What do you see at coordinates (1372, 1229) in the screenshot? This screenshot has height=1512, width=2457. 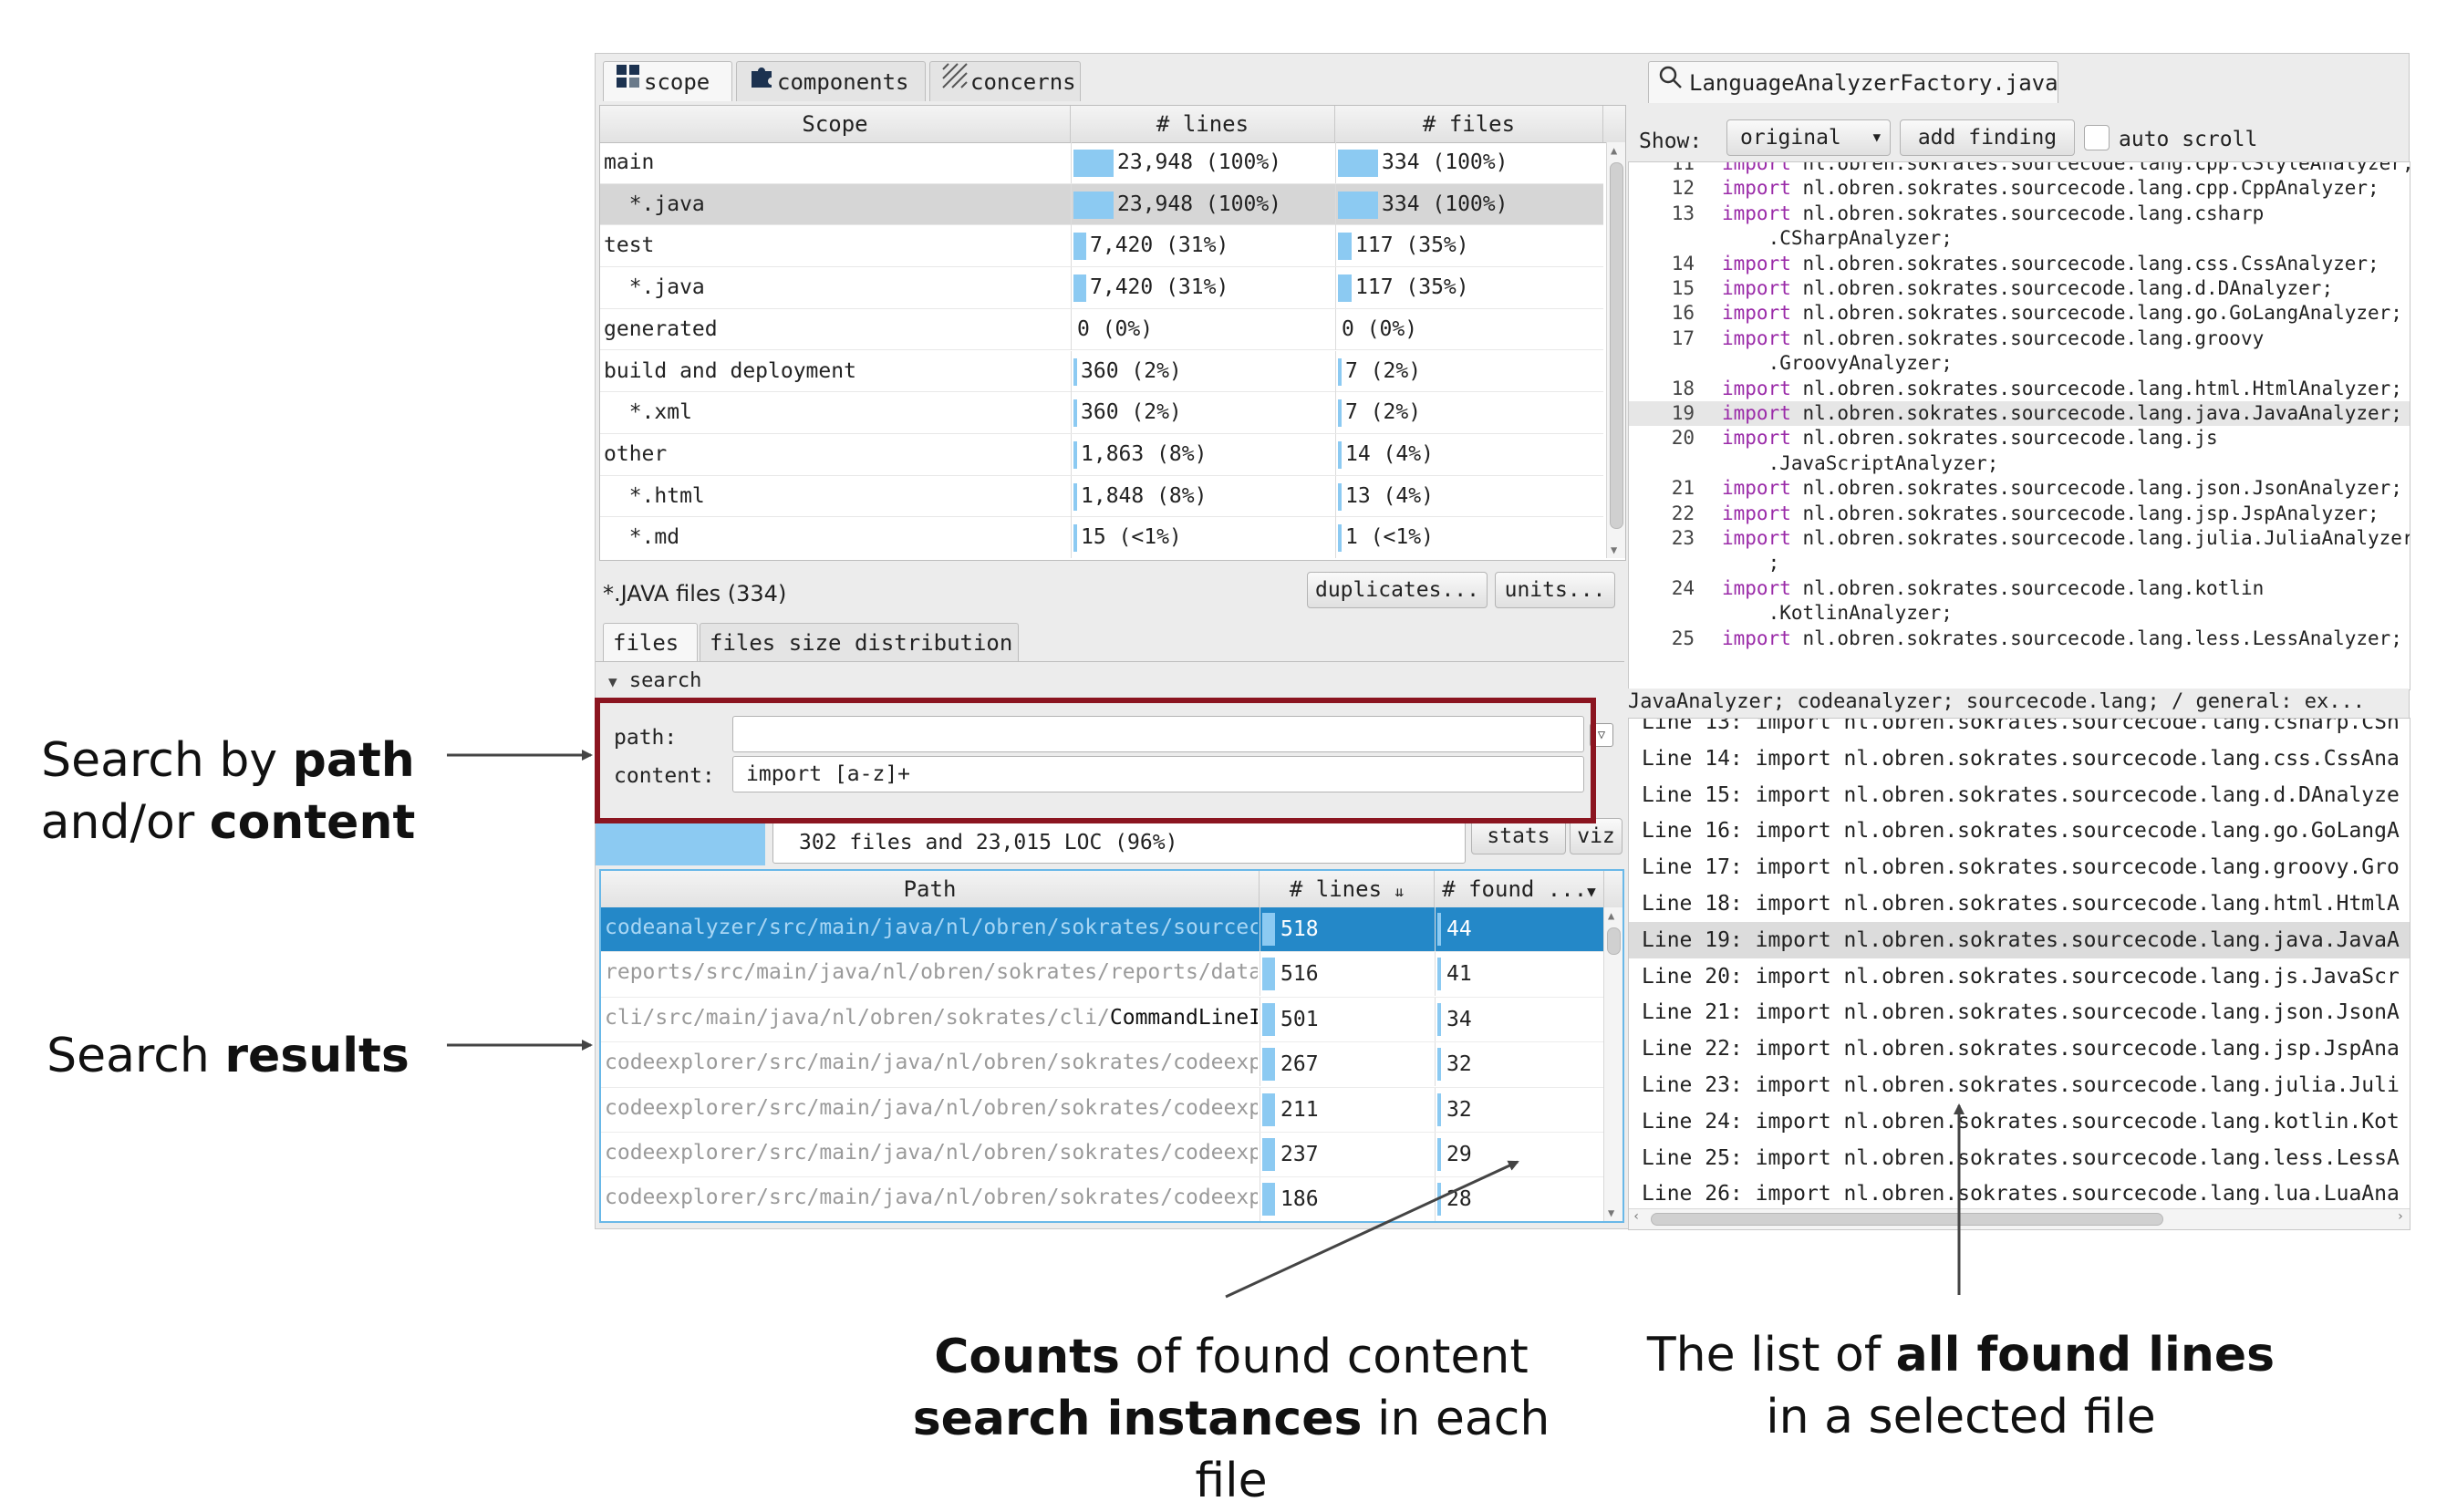 I see `arrow-counts` at bounding box center [1372, 1229].